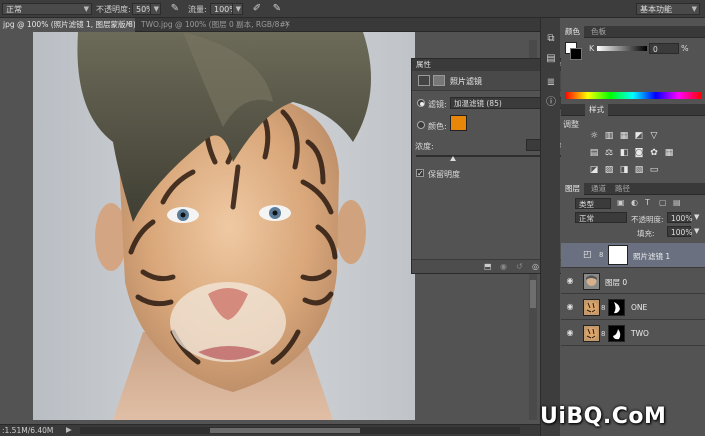  What do you see at coordinates (633, 281) in the screenshot?
I see `layer-row: ◉ 图层 0` at bounding box center [633, 281].